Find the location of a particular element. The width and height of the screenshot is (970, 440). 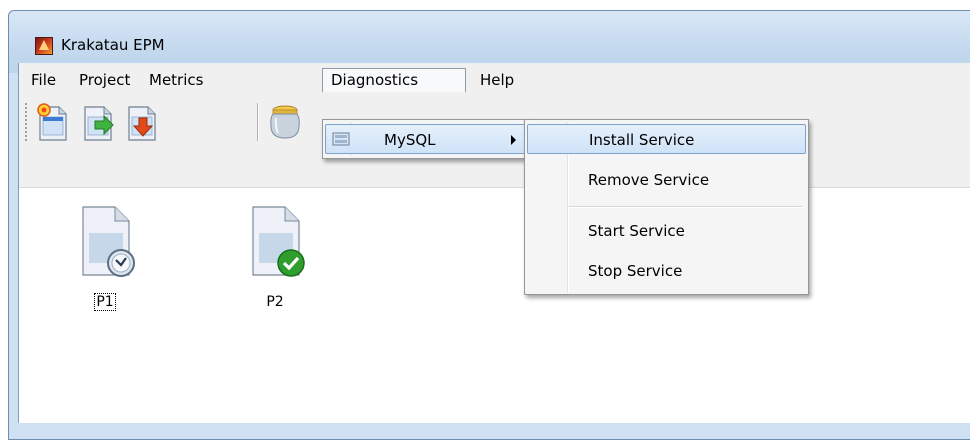

project-label-p1: P1 is located at coordinates (105, 302).